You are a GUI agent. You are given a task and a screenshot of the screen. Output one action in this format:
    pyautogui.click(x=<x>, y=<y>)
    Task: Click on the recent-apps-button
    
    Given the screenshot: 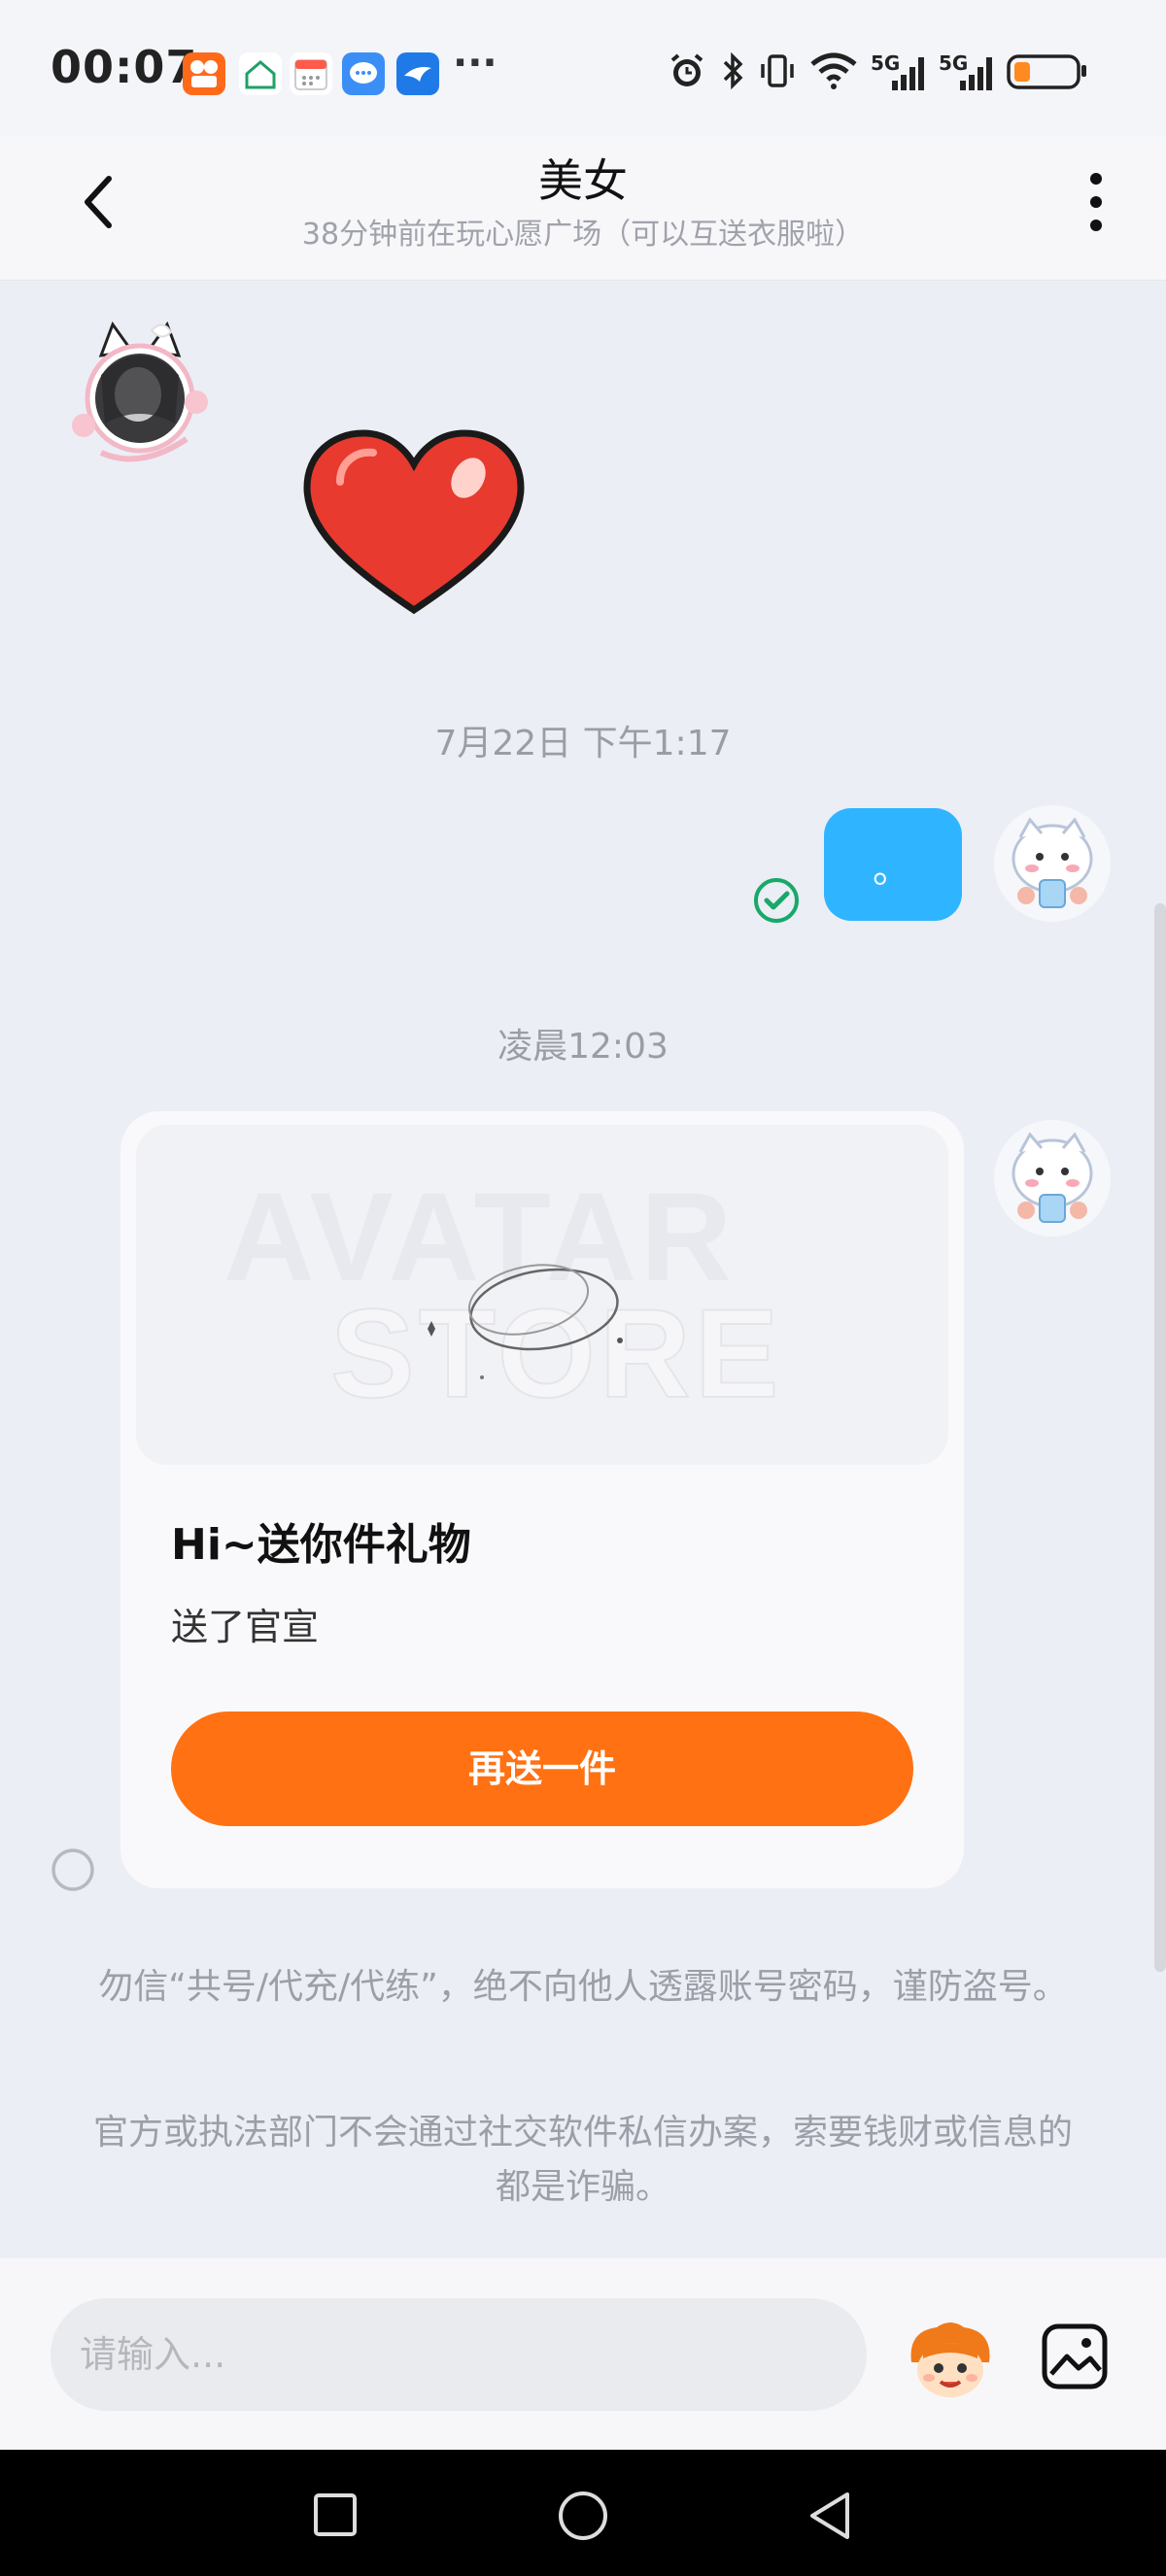 What is the action you would take?
    pyautogui.click(x=335, y=2515)
    